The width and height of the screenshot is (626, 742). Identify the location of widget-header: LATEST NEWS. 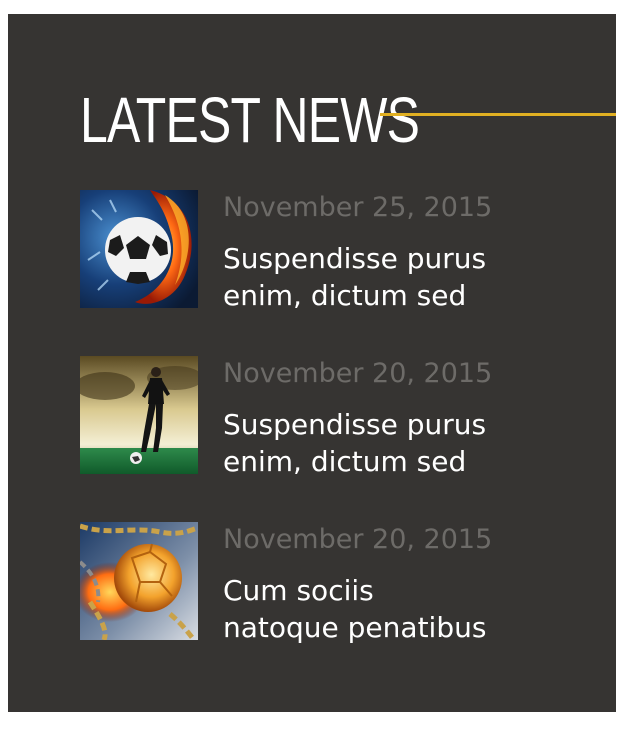
(348, 125).